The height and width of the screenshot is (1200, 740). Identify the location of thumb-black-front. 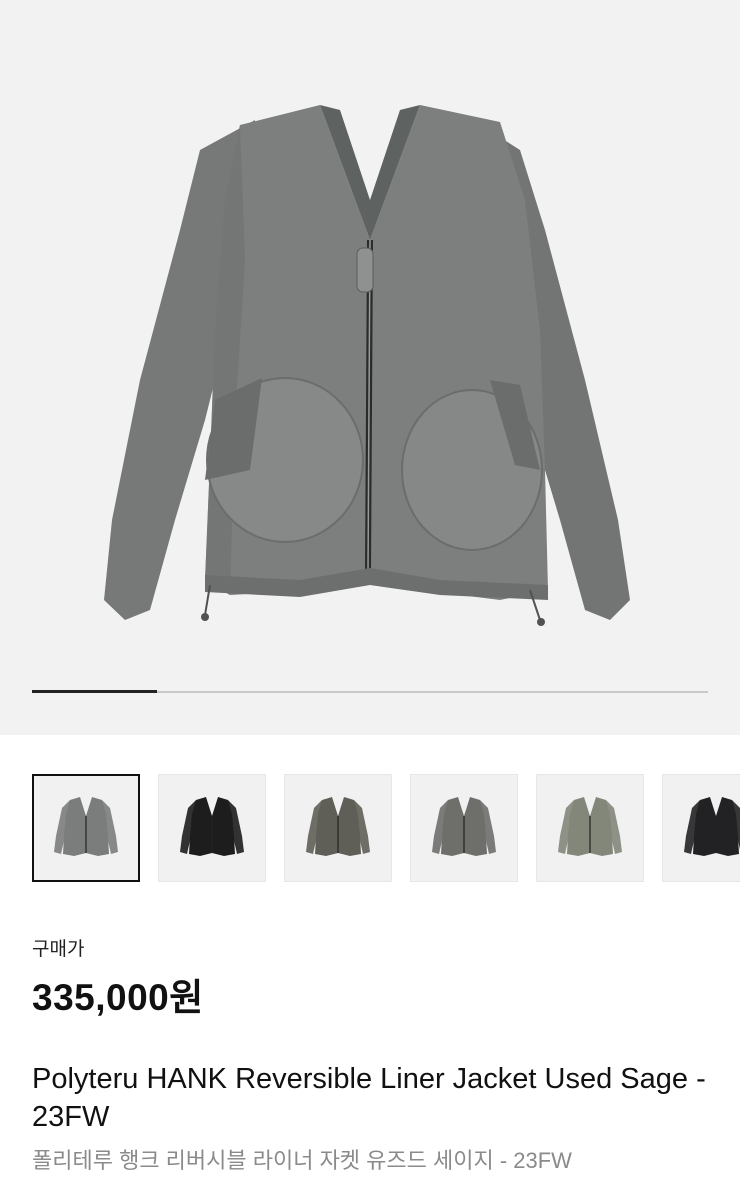
(212, 828).